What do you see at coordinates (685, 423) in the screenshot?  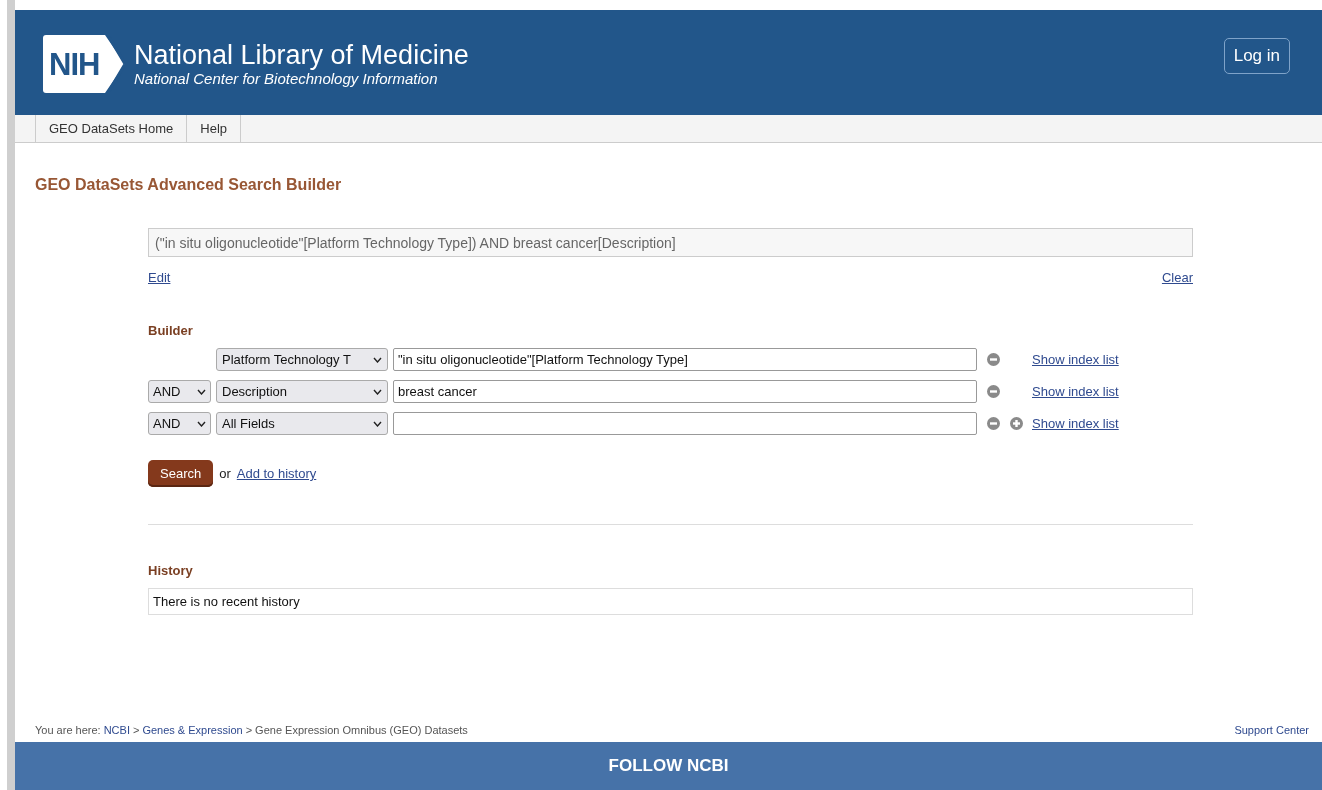 I see `term-field` at bounding box center [685, 423].